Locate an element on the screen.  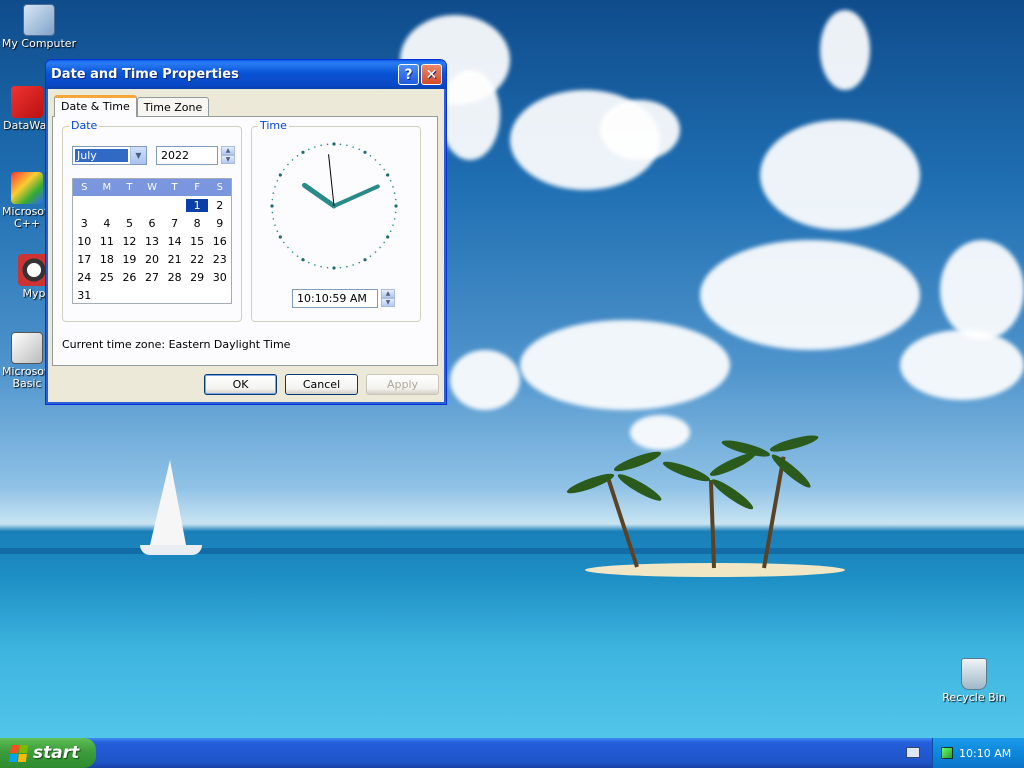
year-input: 2022 is located at coordinates (187, 155).